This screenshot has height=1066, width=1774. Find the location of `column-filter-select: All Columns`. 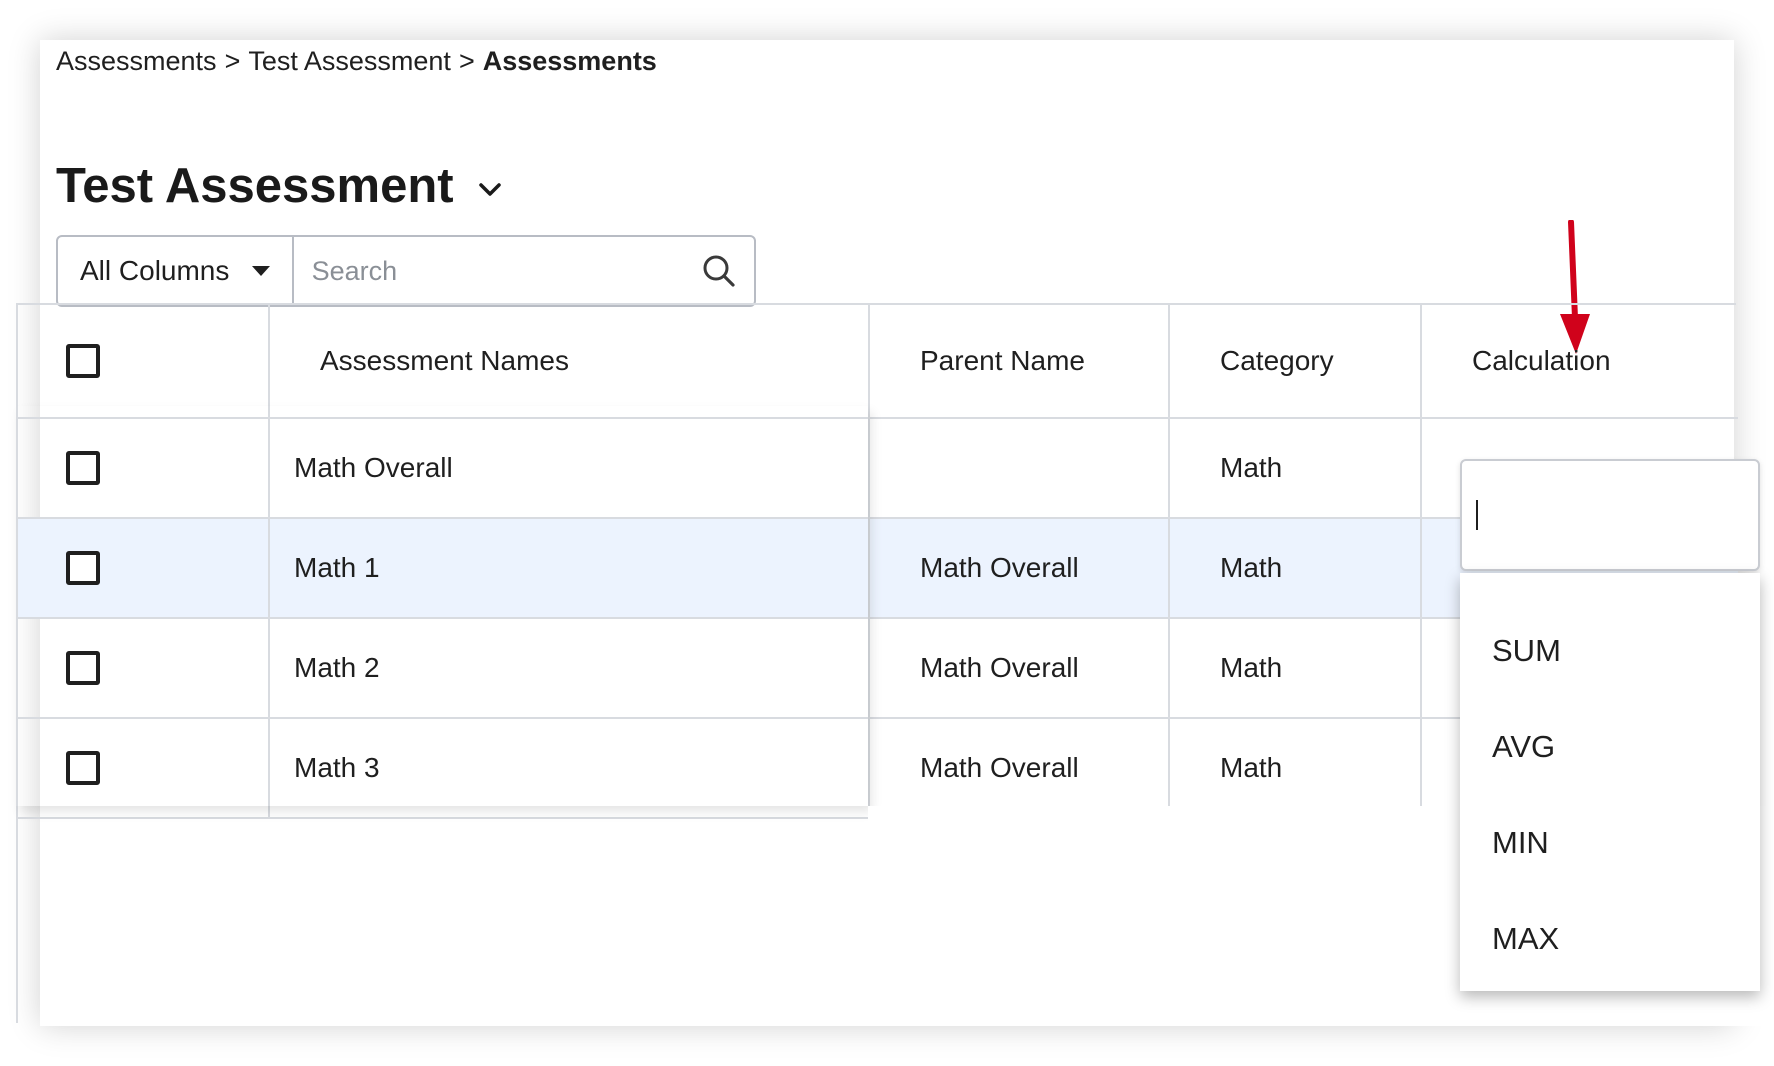

column-filter-select: All Columns is located at coordinates (176, 271).